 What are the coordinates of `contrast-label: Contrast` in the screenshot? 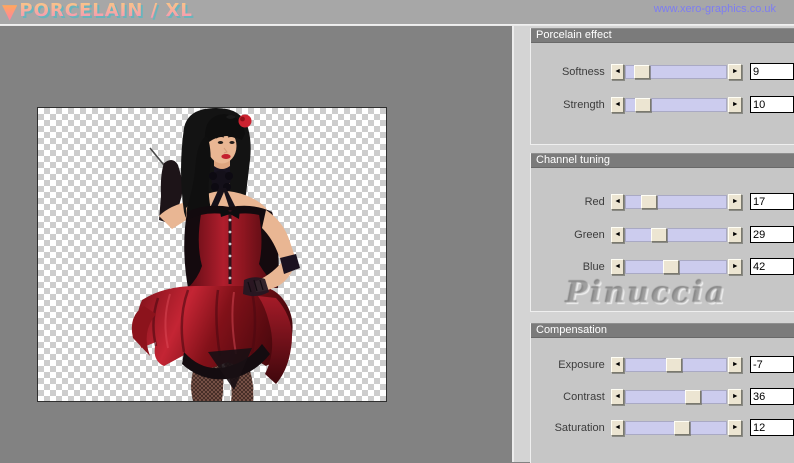 It's located at (584, 396).